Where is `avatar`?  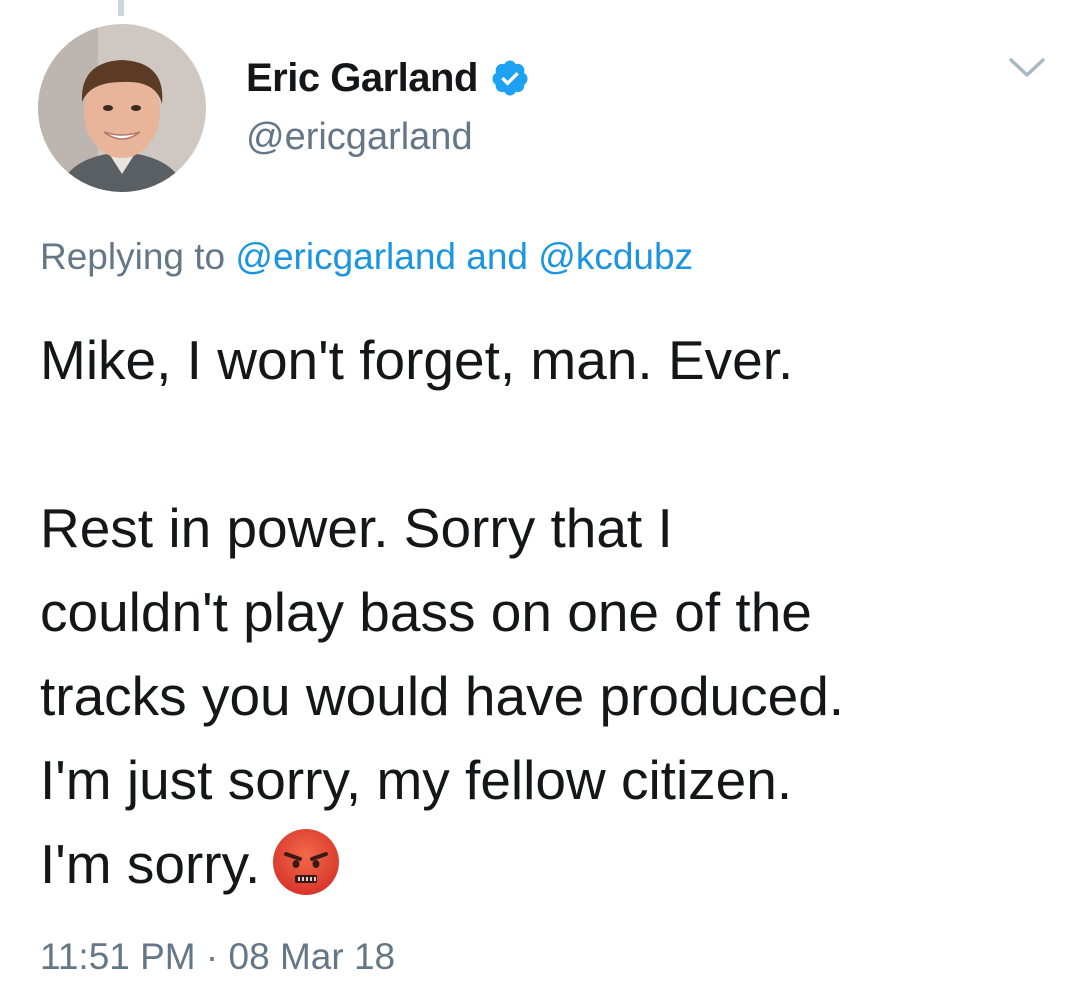 avatar is located at coordinates (122, 108).